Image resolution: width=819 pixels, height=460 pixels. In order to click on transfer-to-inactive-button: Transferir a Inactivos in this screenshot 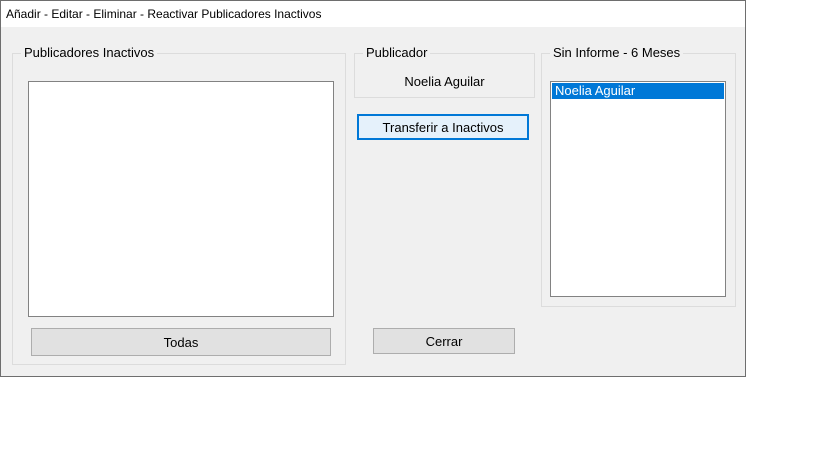, I will do `click(443, 127)`.